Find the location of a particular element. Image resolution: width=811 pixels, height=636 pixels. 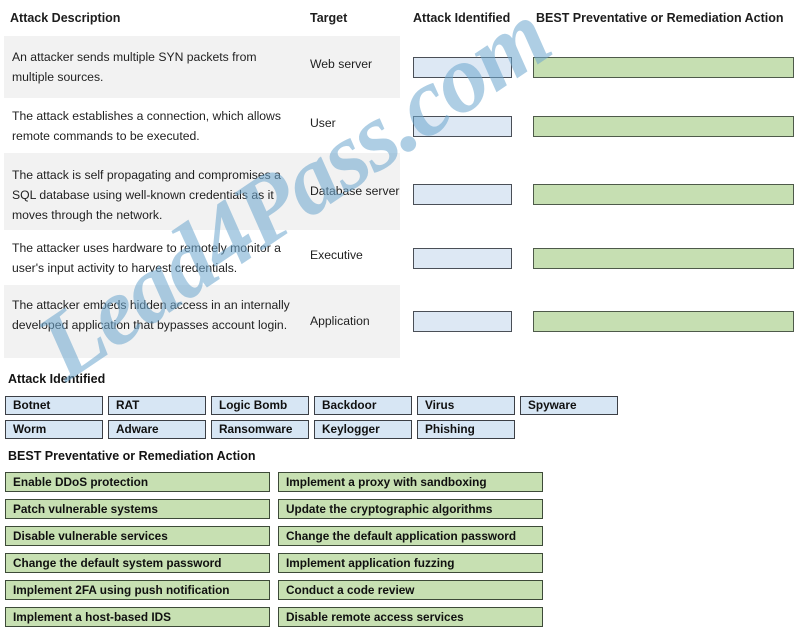

column-header-attack-description: Attack Description is located at coordinates (65, 18).